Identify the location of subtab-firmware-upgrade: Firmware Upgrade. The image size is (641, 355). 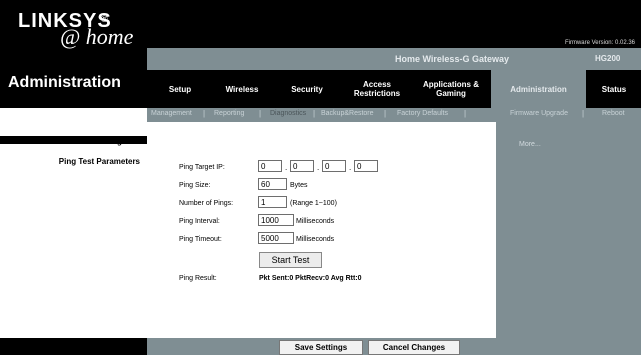
(539, 113).